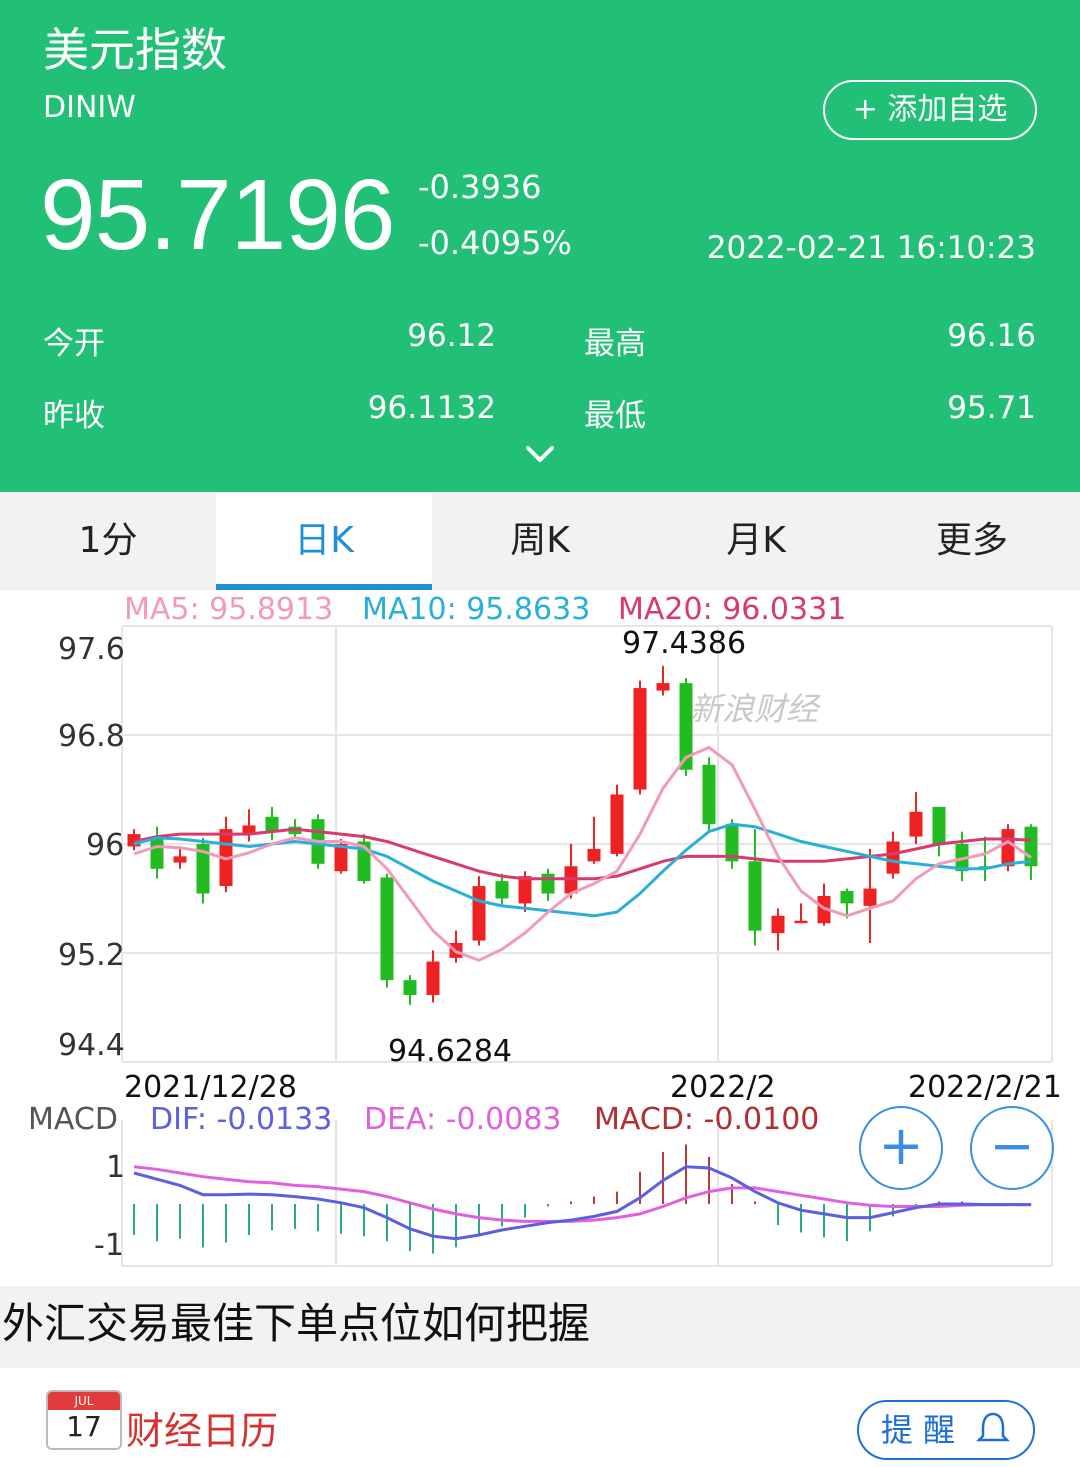 Image resolution: width=1080 pixels, height=1467 pixels. What do you see at coordinates (202, 1427) in the screenshot?
I see `calendar-label: 财经日历` at bounding box center [202, 1427].